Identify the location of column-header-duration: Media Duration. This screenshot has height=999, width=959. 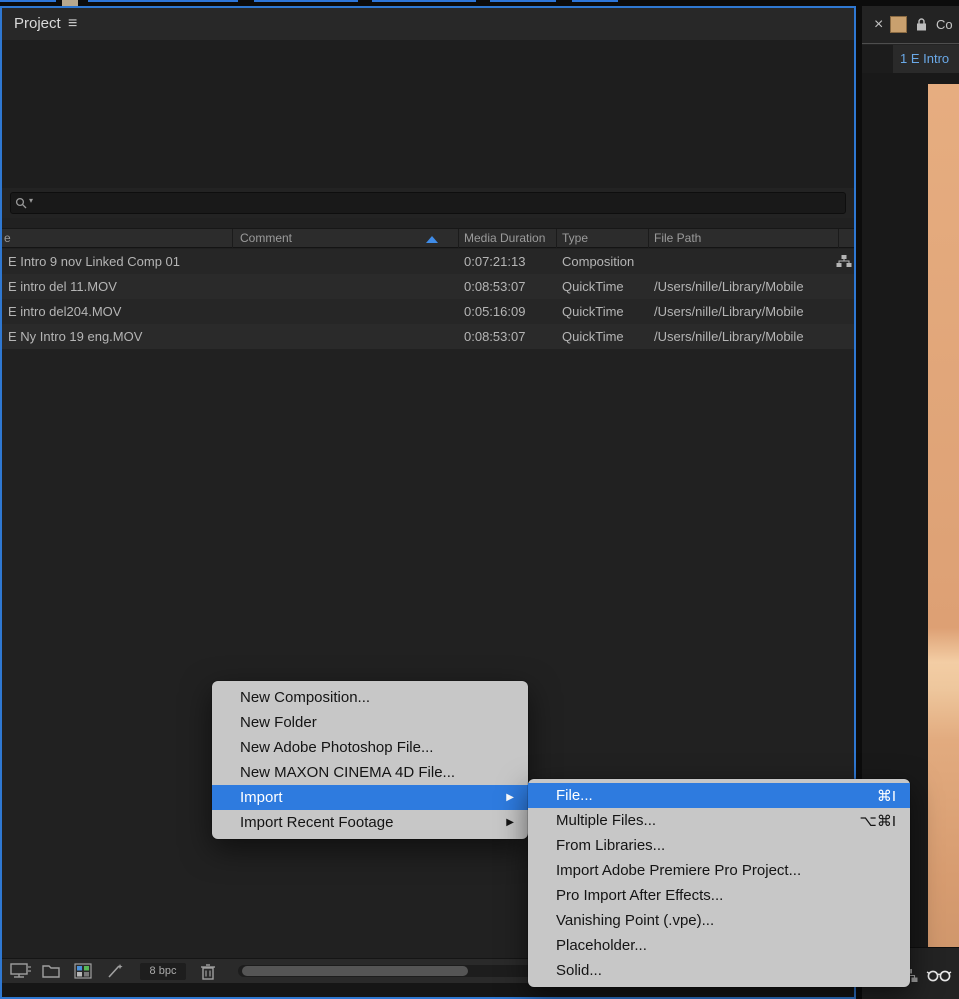
(504, 238).